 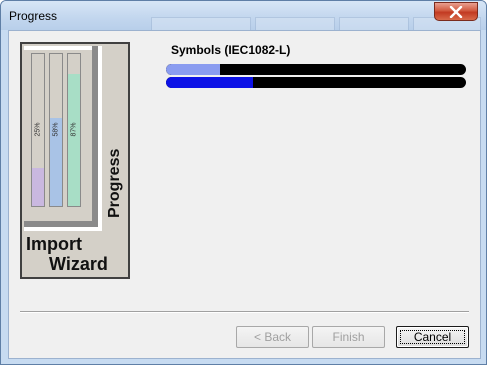 I want to click on tube-label: 87%, so click(x=74, y=129).